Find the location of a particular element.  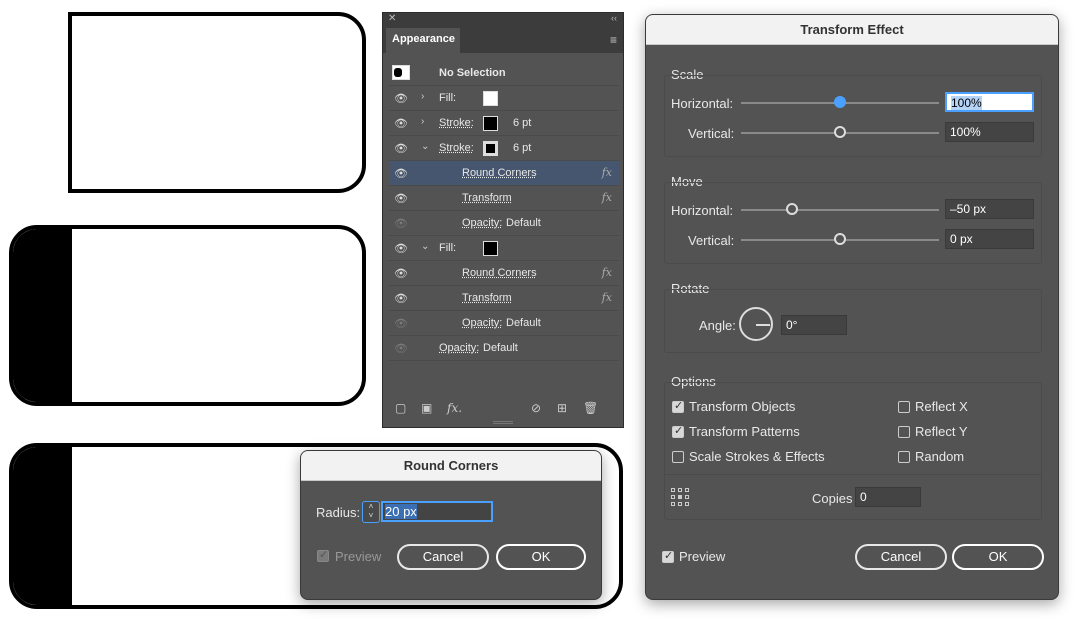

radius-value: 20 px is located at coordinates (401, 511).